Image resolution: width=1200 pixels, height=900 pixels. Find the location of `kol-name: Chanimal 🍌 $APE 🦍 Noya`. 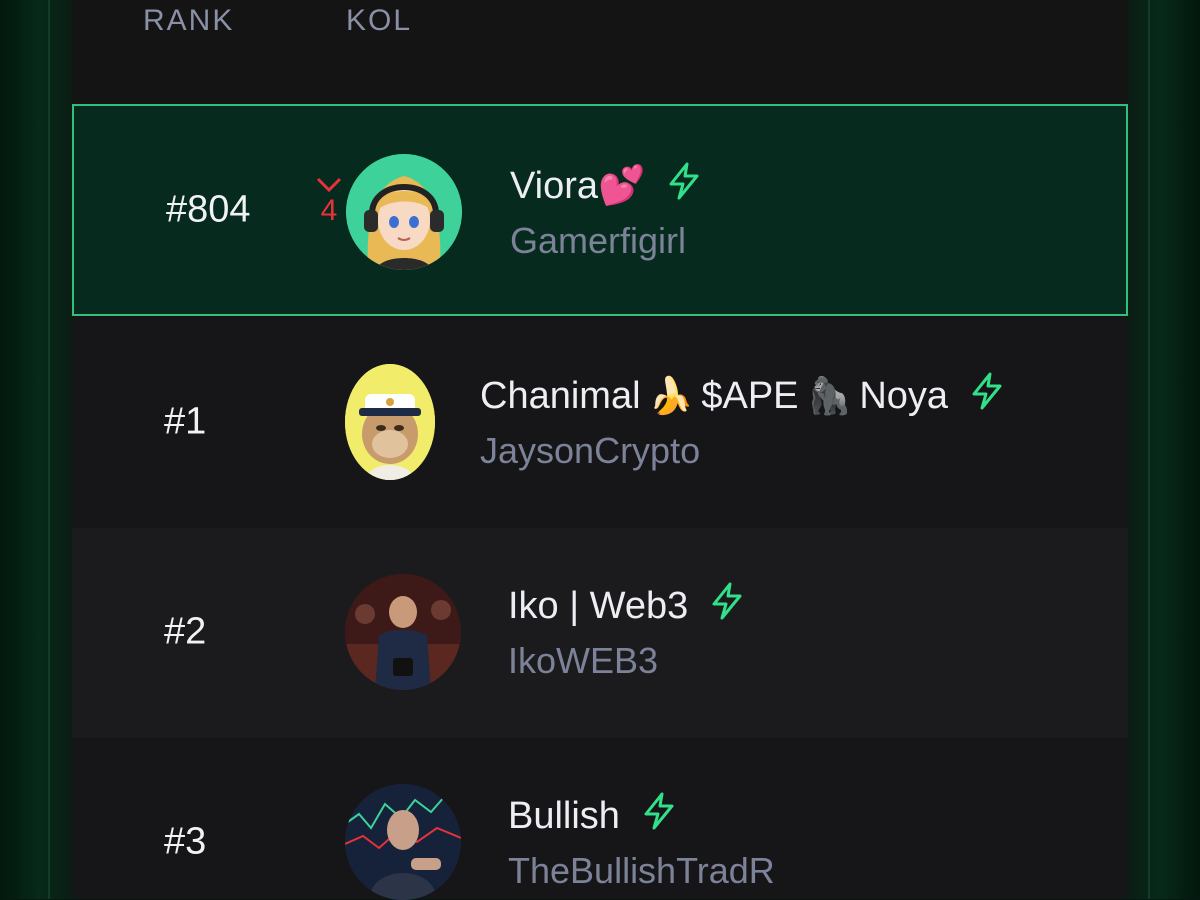

kol-name: Chanimal 🍌 $APE 🦍 Noya is located at coordinates (742, 396).